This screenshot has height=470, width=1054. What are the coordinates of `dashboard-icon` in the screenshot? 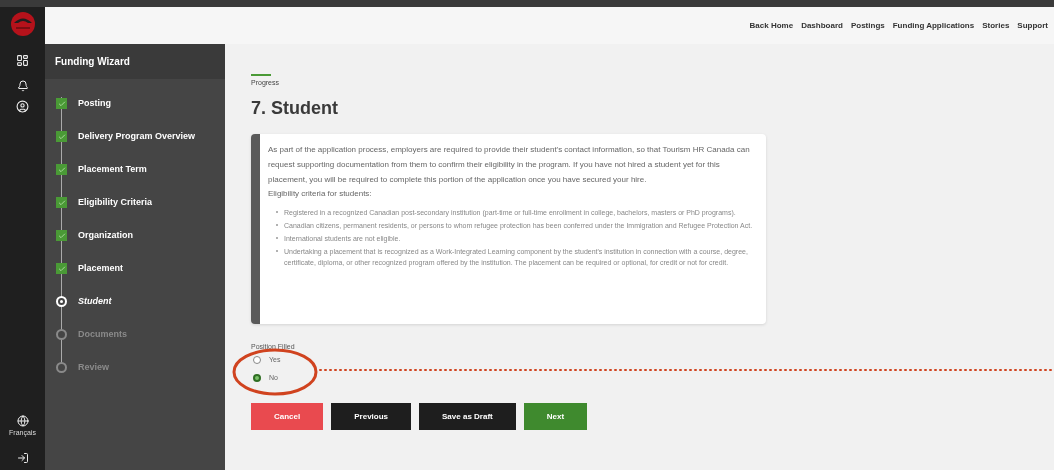 It's located at (22, 60).